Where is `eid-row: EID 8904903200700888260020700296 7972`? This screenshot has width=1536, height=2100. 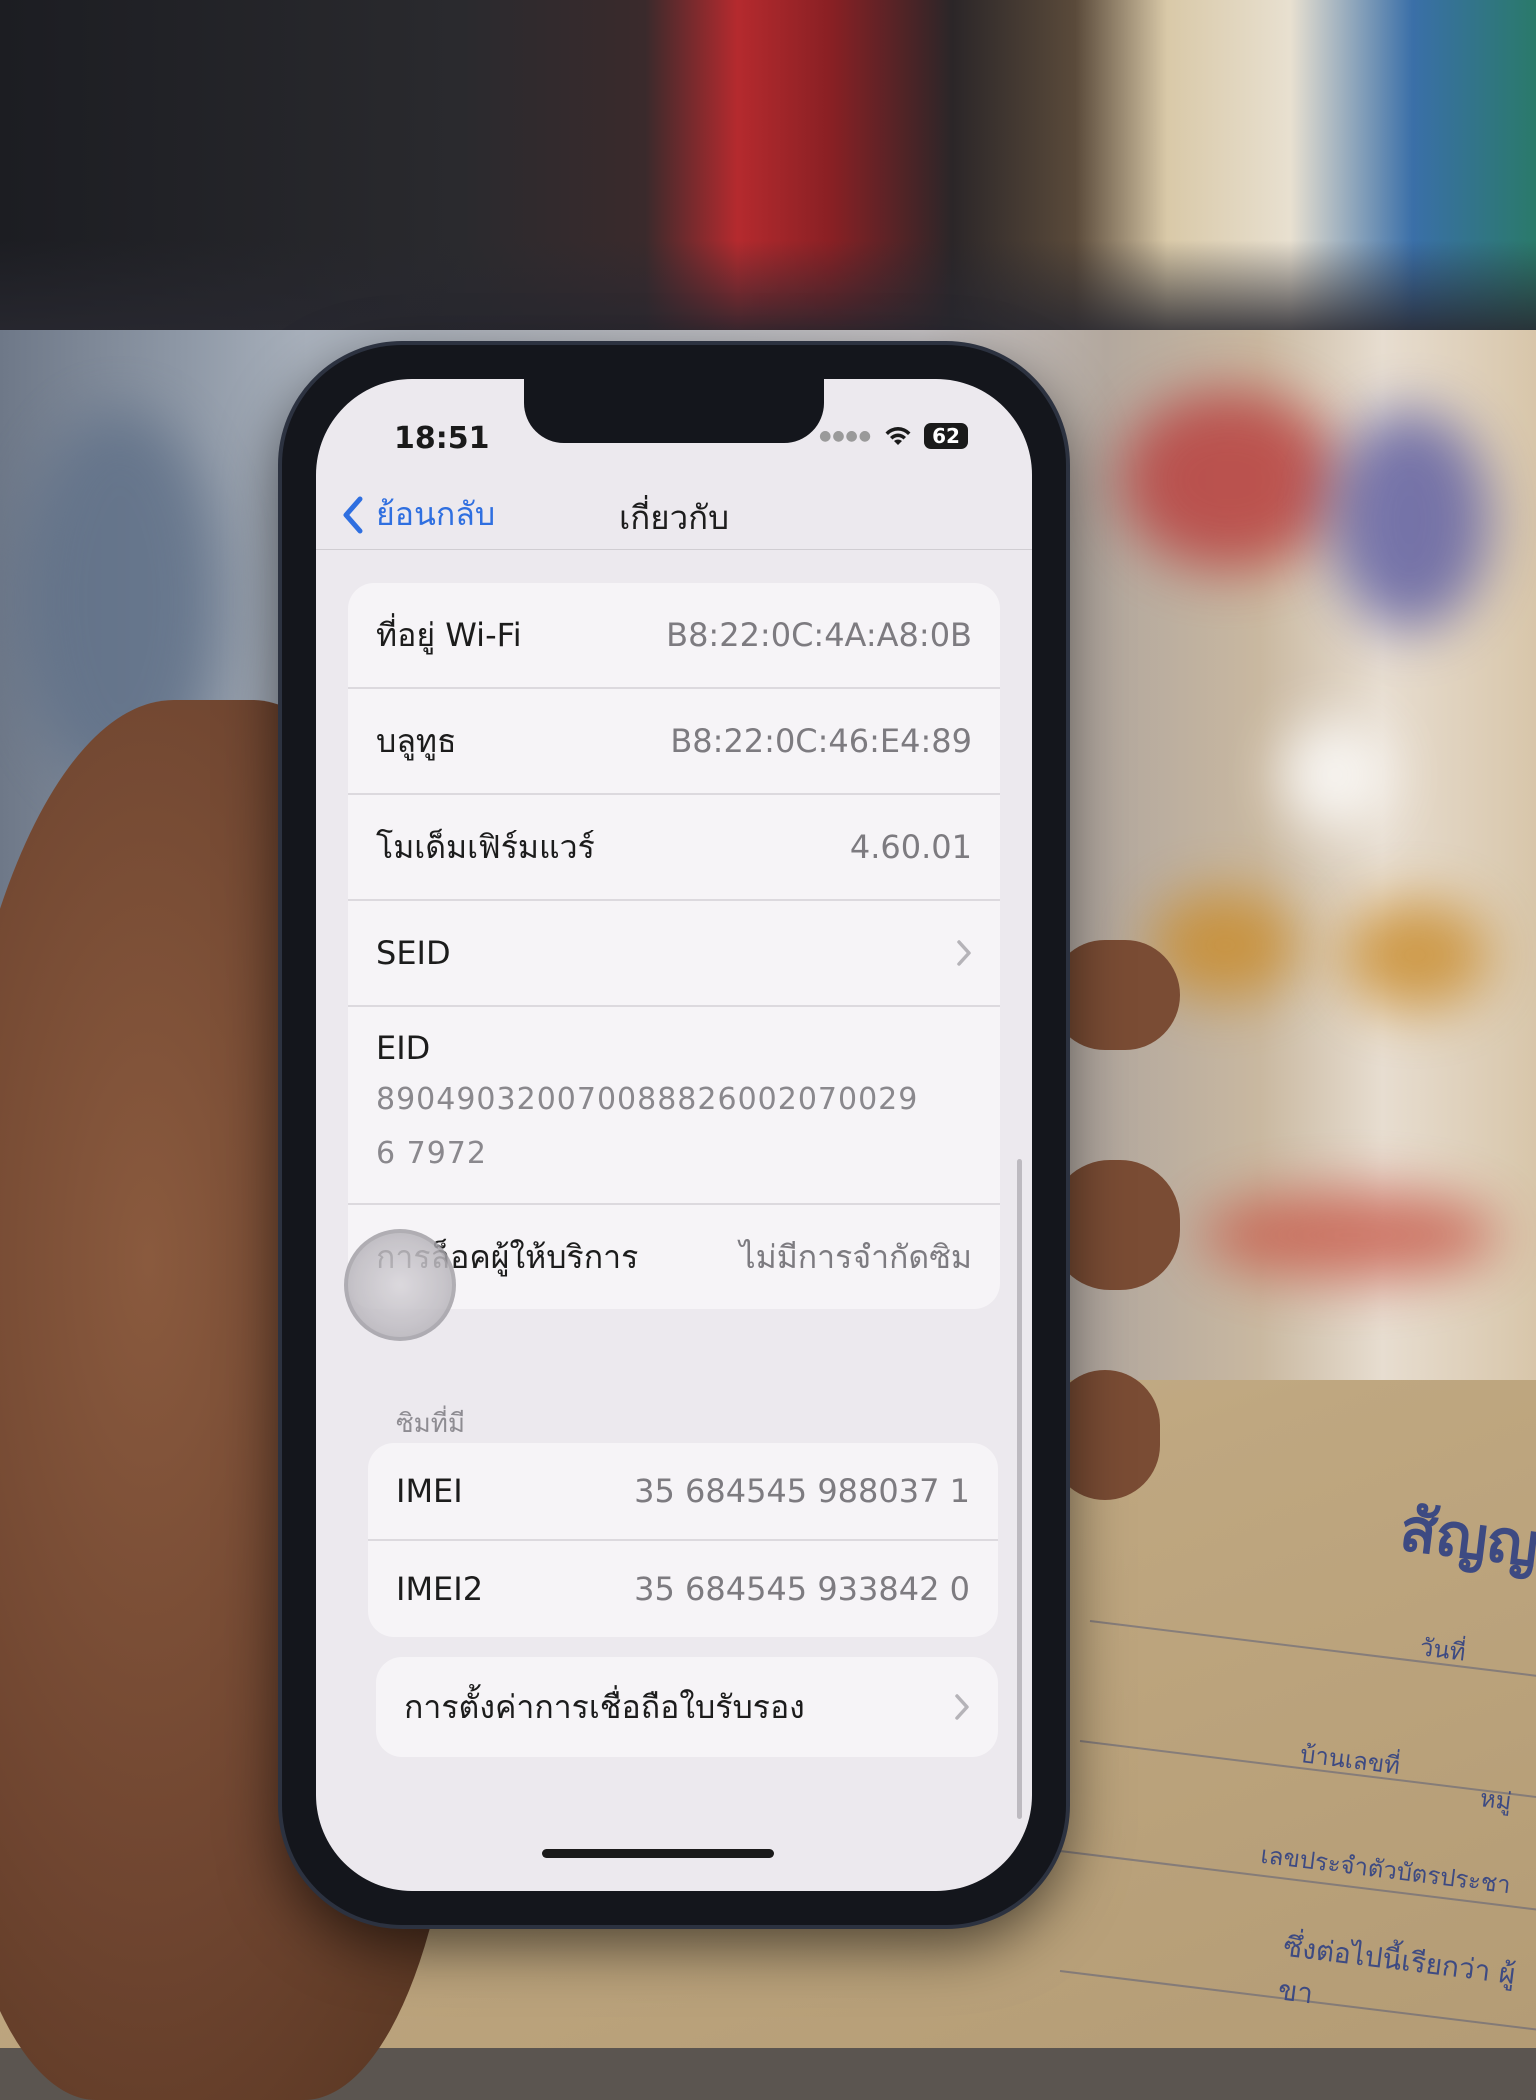
eid-row: EID 8904903200700888260020700296 7972 is located at coordinates (674, 1106).